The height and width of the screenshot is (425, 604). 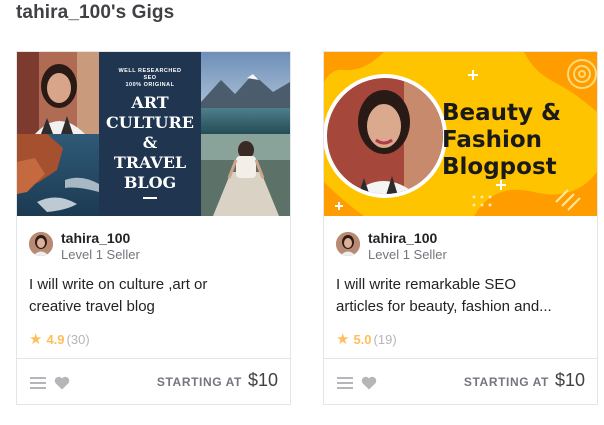 I want to click on gig-title-line: I will write on culture ,art or, so click(x=118, y=284).